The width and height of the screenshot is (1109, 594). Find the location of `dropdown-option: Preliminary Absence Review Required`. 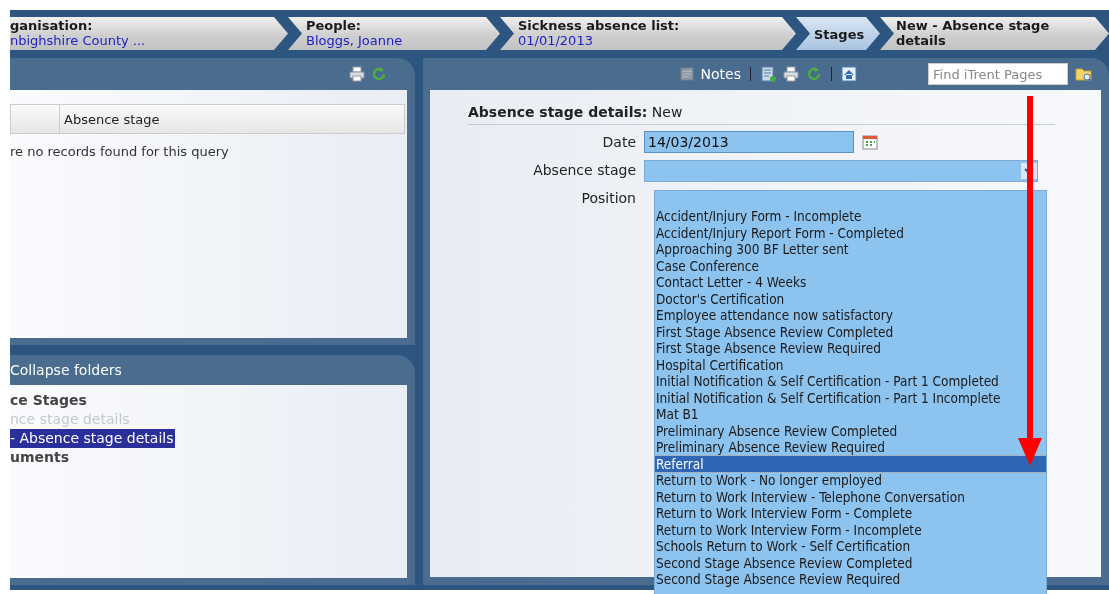

dropdown-option: Preliminary Absence Review Required is located at coordinates (850, 447).